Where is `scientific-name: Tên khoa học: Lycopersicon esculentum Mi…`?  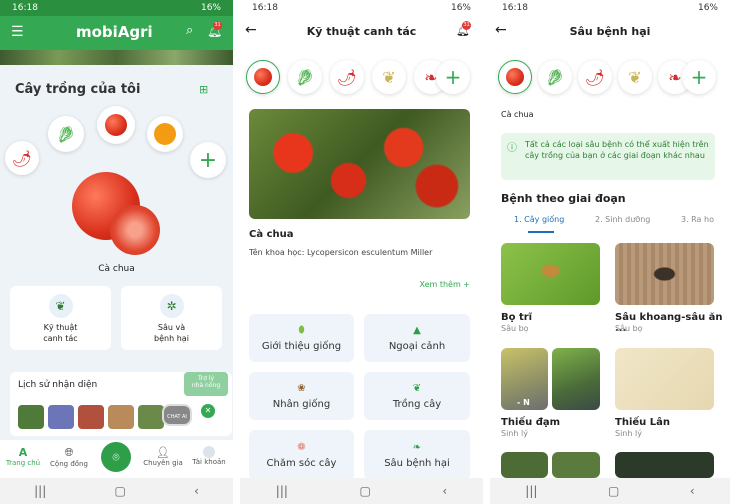
scientific-name: Tên khoa học: Lycopersicon esculentum Mi… is located at coordinates (341, 252).